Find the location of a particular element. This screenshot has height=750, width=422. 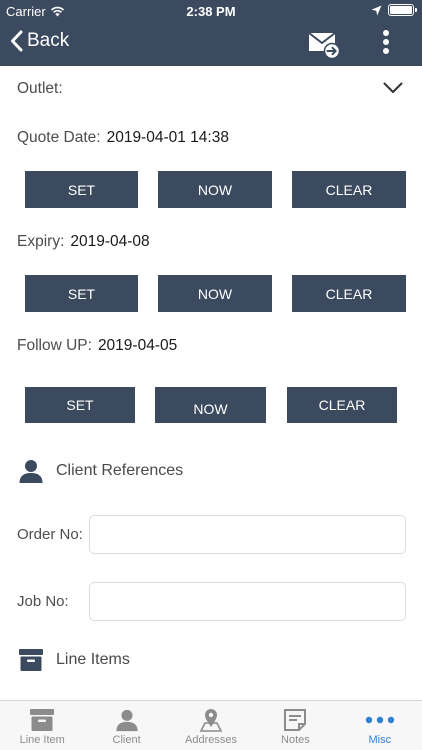

more-dots-icon is located at coordinates (380, 720).